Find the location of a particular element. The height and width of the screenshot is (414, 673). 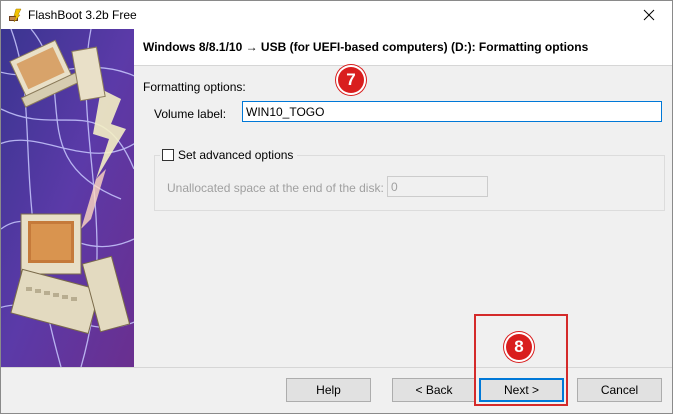

volume-label-input is located at coordinates (452, 111).